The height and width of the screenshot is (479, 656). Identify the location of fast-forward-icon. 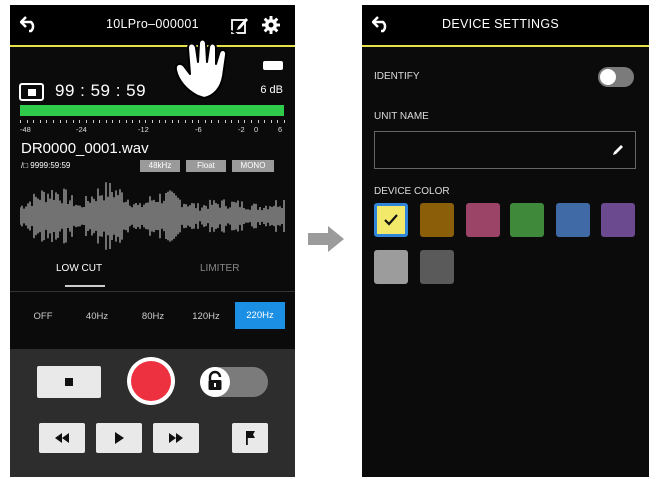
(176, 438).